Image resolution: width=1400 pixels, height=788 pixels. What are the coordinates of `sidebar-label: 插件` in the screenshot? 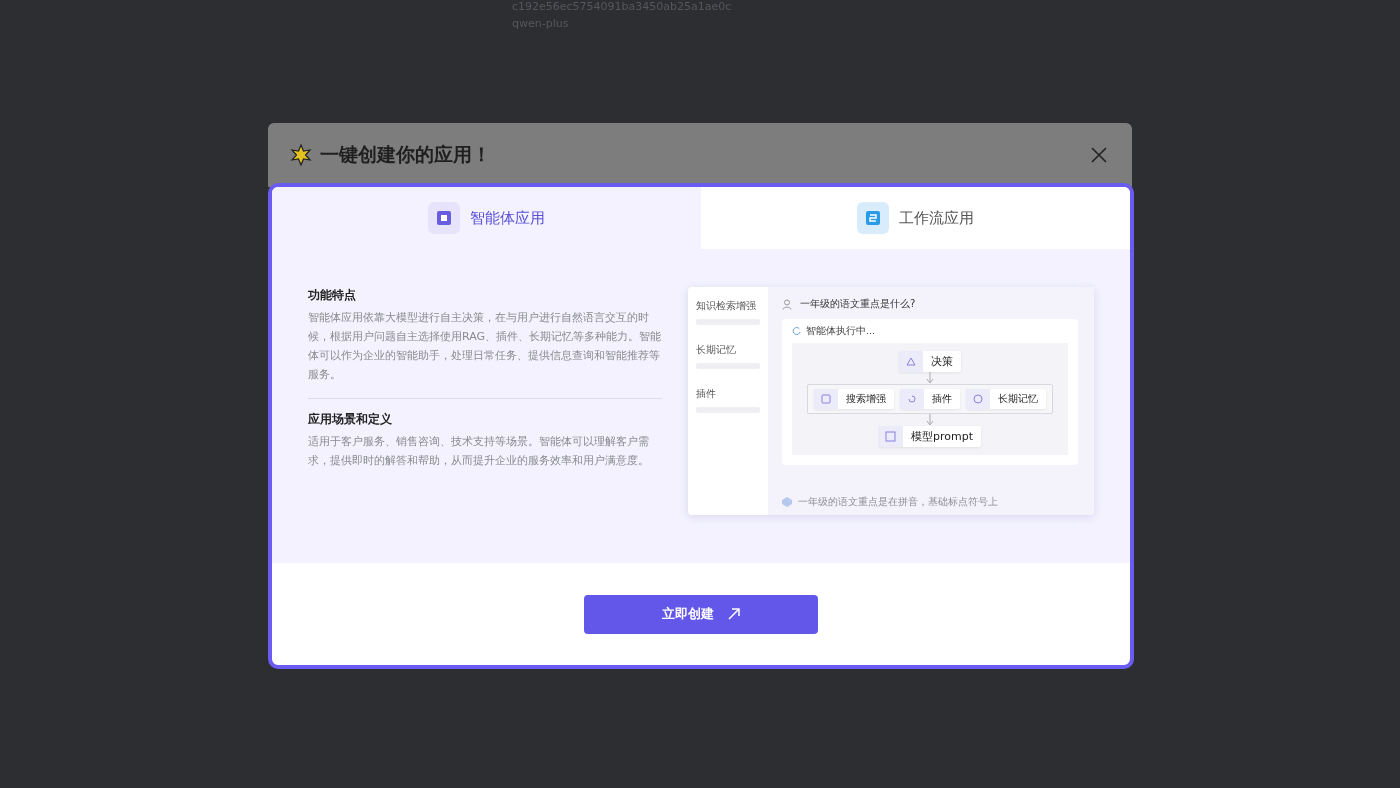 It's located at (706, 394).